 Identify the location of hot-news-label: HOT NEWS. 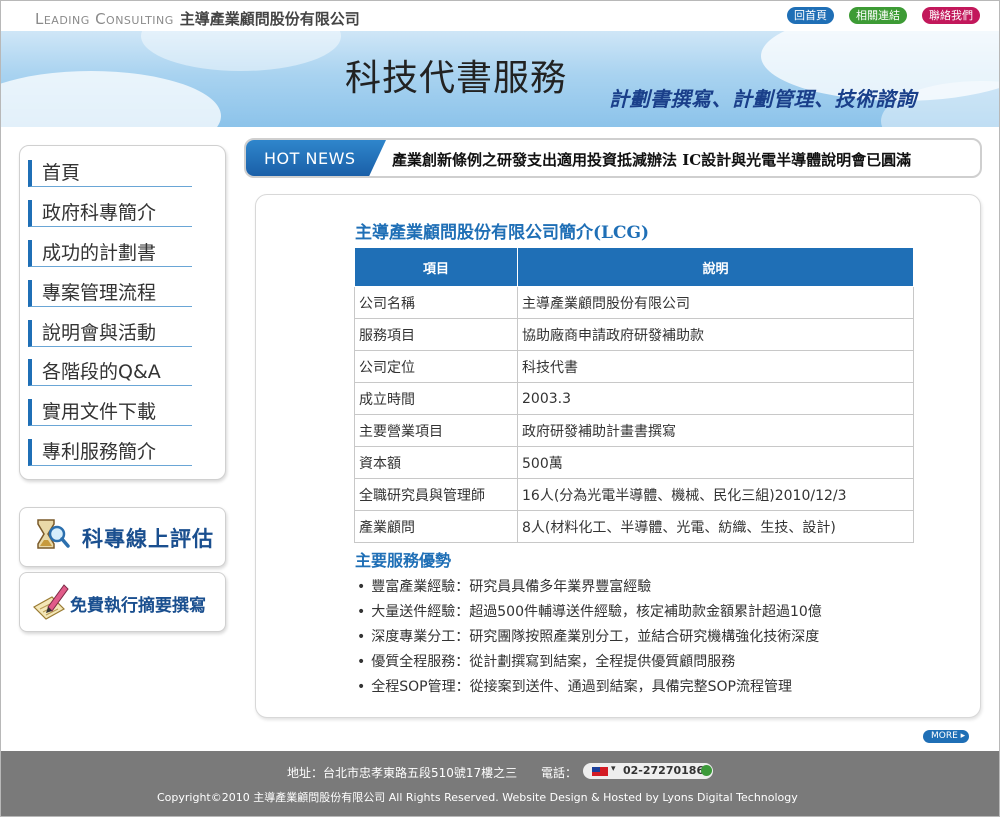
(310, 158).